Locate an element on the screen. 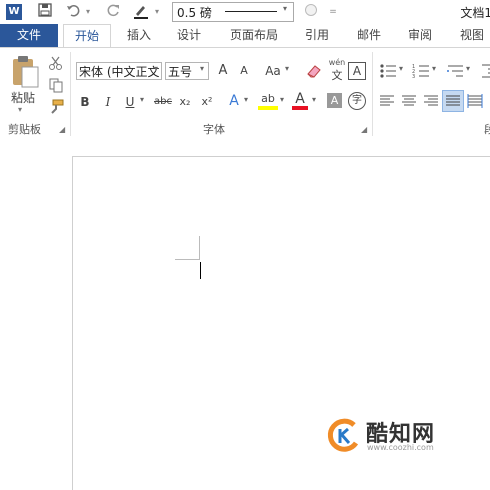 Image resolution: width=490 pixels, height=490 pixels. phonetic-guide-top: wén is located at coordinates (337, 62).